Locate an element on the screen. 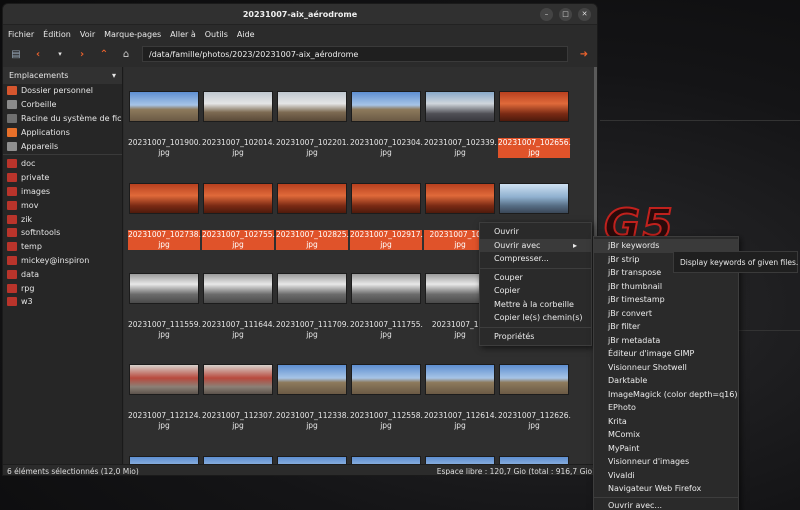 The image size is (800, 510). menu-item-propri-t-s: Propriétés is located at coordinates (535, 337).